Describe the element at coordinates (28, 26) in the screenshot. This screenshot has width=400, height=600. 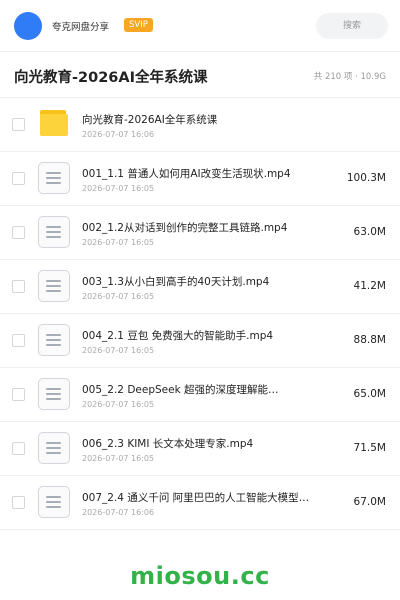
I see `avatar` at that location.